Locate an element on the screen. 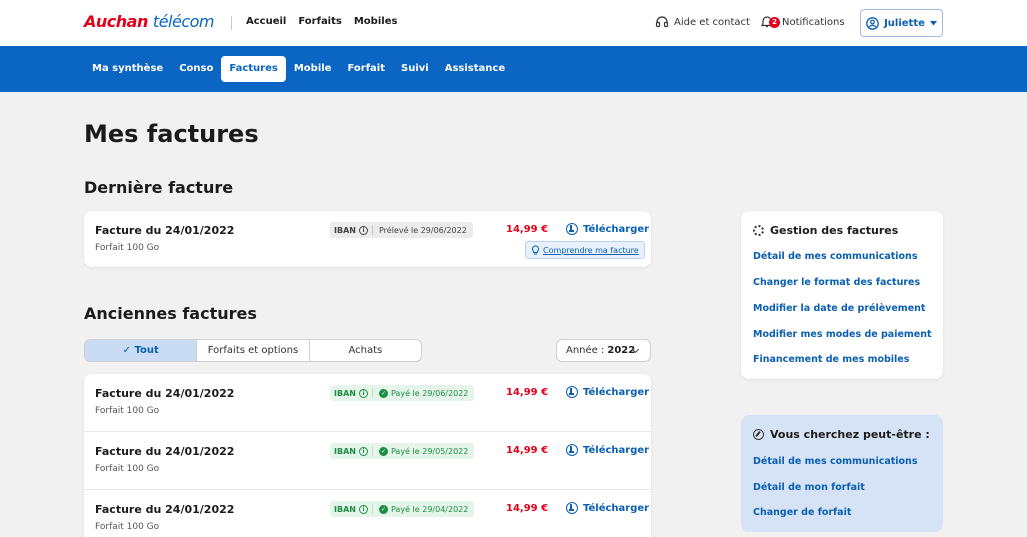 Image resolution: width=1027 pixels, height=537 pixels. top-nav: Accueil Forfaits Mobiles is located at coordinates (321, 21).